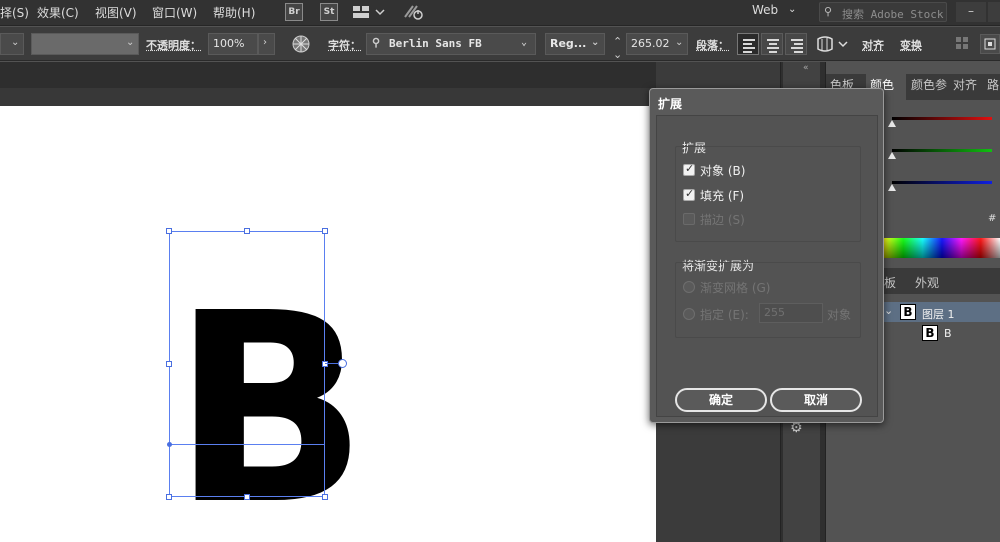  Describe the element at coordinates (930, 333) in the screenshot. I see `sublayer-thumbnail: B` at that location.